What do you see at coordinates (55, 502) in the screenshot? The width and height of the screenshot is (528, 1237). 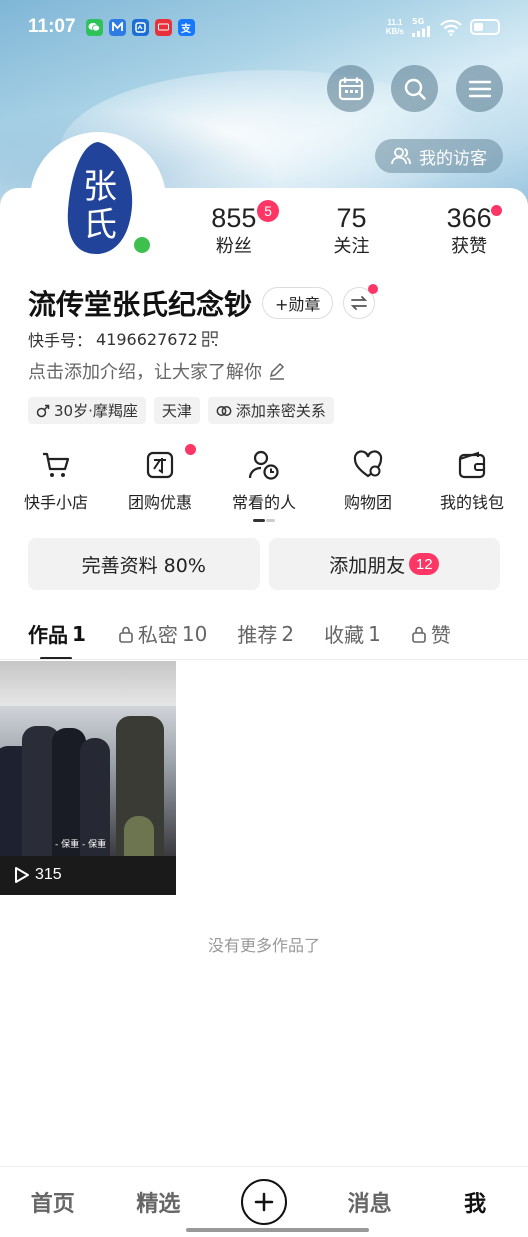 I see `shortcut-shop-label: 快手小店` at bounding box center [55, 502].